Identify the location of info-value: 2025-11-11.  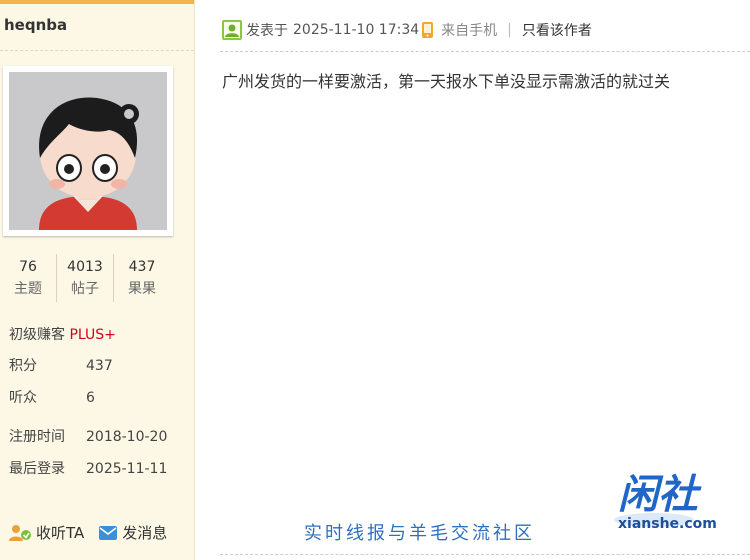
(127, 469).